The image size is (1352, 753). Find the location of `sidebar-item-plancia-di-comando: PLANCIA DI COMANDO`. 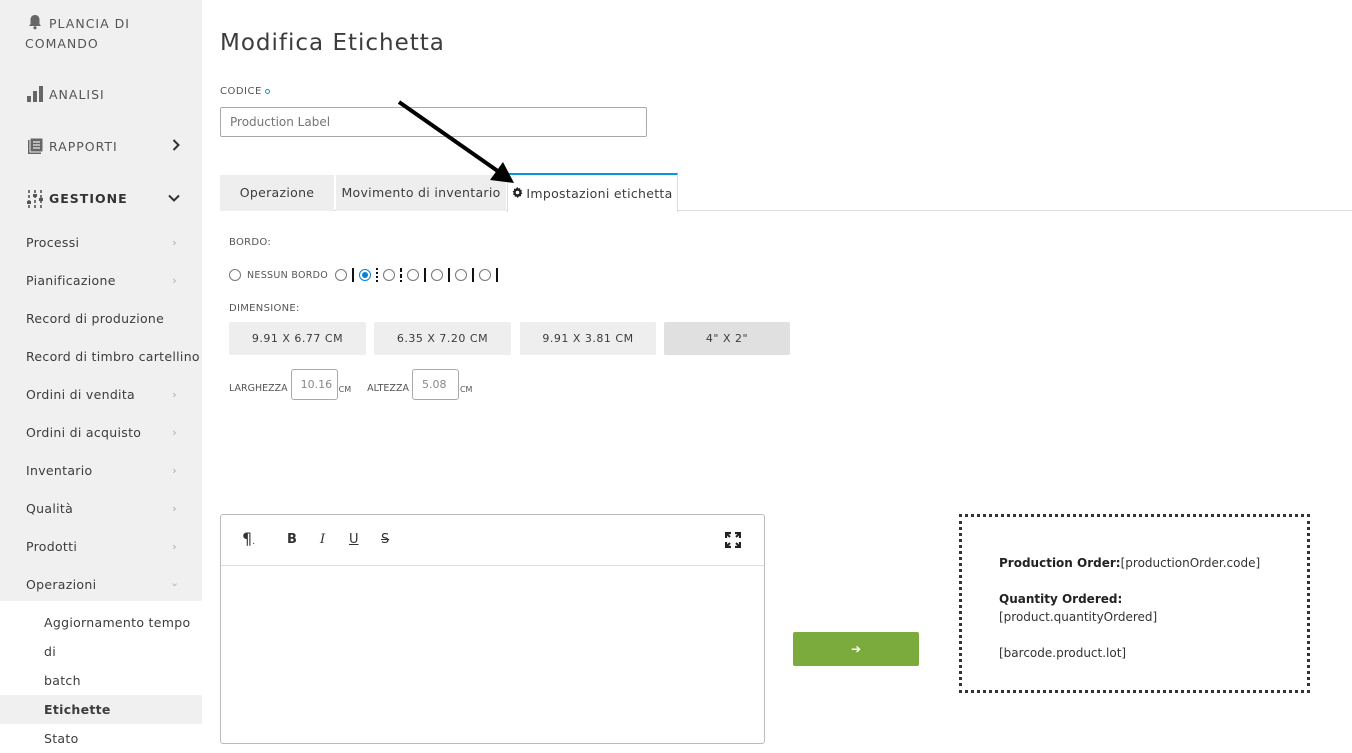

sidebar-item-plancia-di-comando: PLANCIA DI COMANDO is located at coordinates (101, 34).